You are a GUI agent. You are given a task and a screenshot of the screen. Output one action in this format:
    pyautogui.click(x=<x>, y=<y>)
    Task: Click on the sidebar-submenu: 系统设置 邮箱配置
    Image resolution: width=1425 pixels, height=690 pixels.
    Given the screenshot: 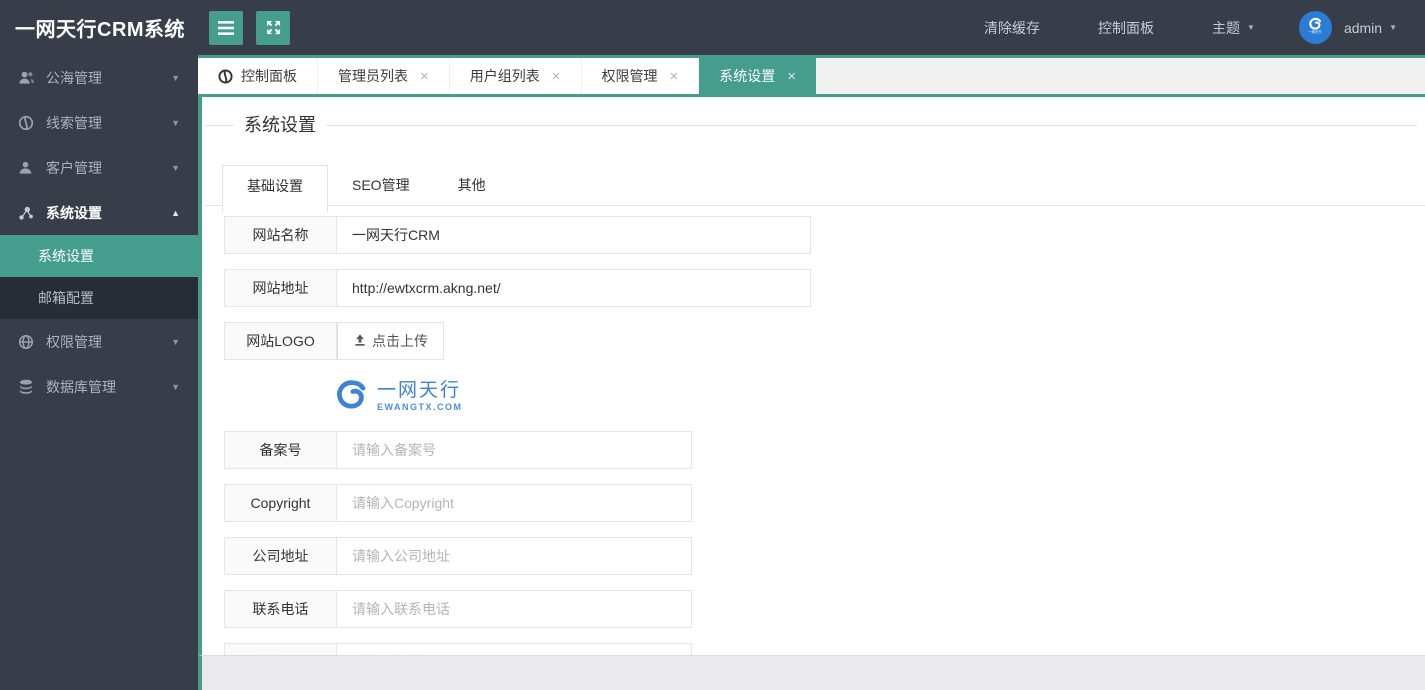 What is the action you would take?
    pyautogui.click(x=99, y=277)
    